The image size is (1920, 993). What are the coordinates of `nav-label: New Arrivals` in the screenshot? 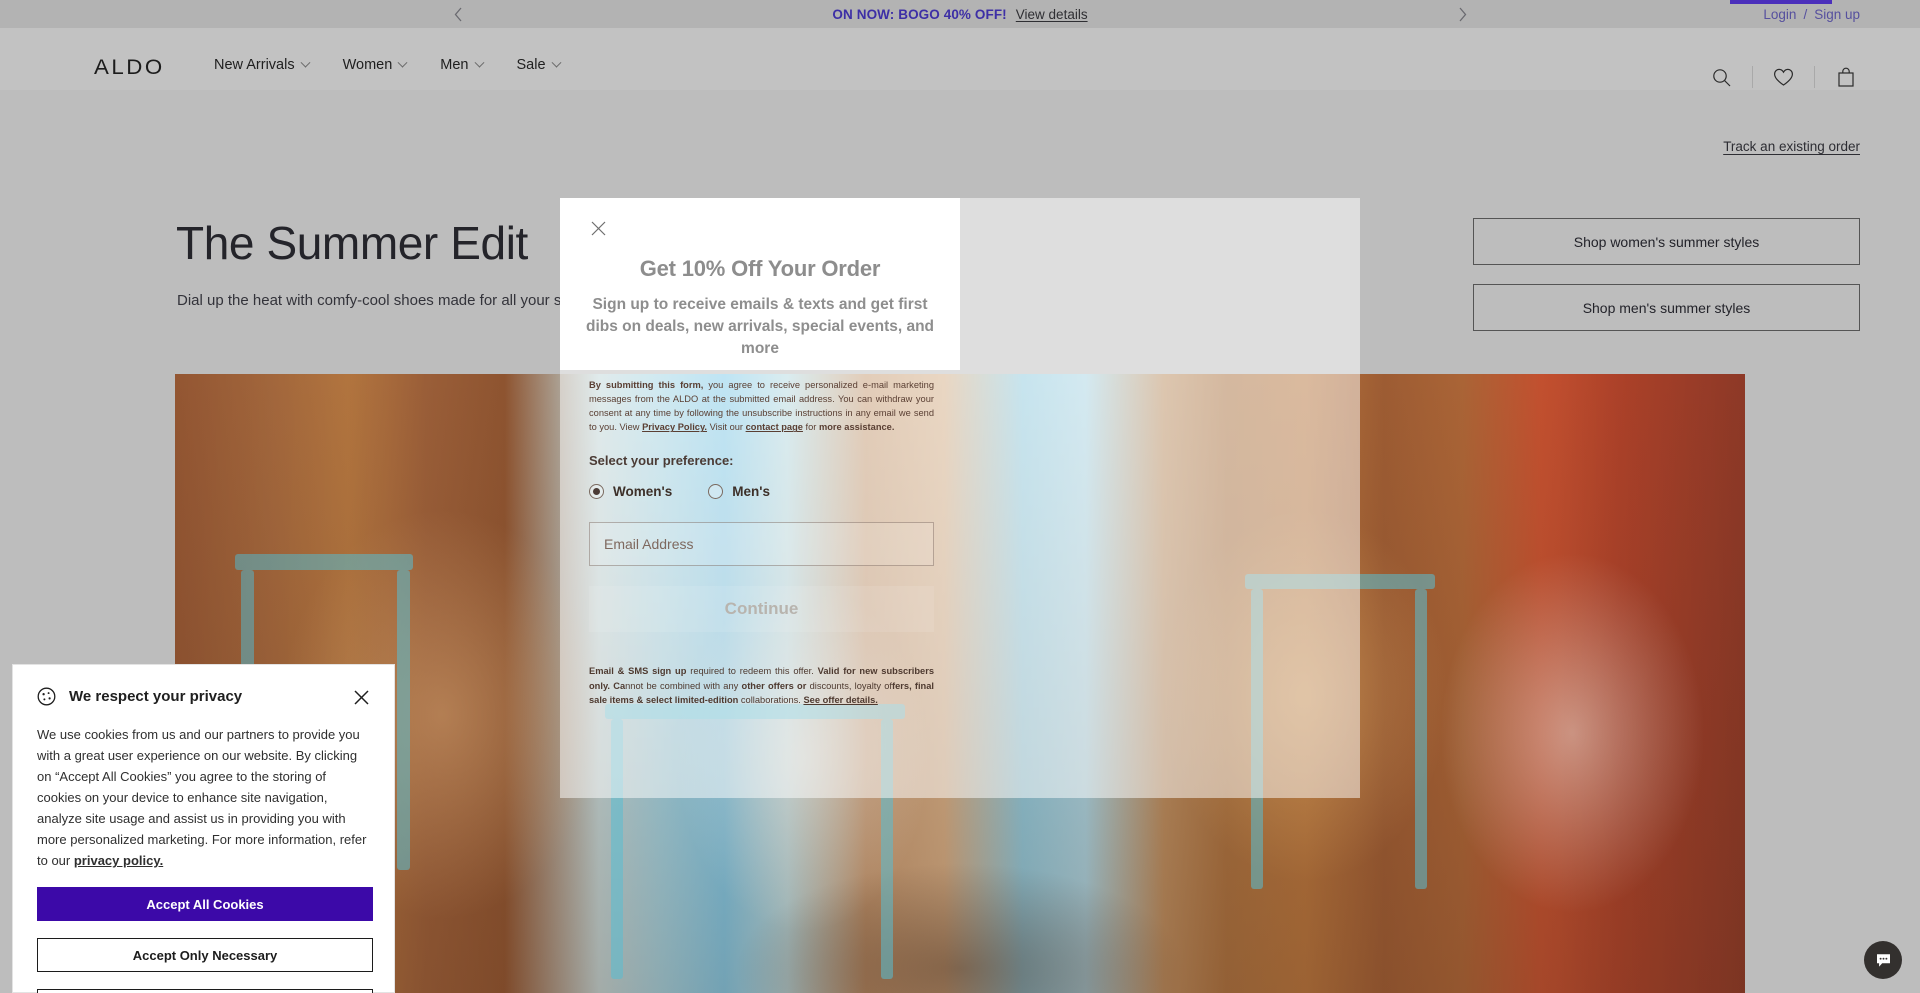 It's located at (254, 65).